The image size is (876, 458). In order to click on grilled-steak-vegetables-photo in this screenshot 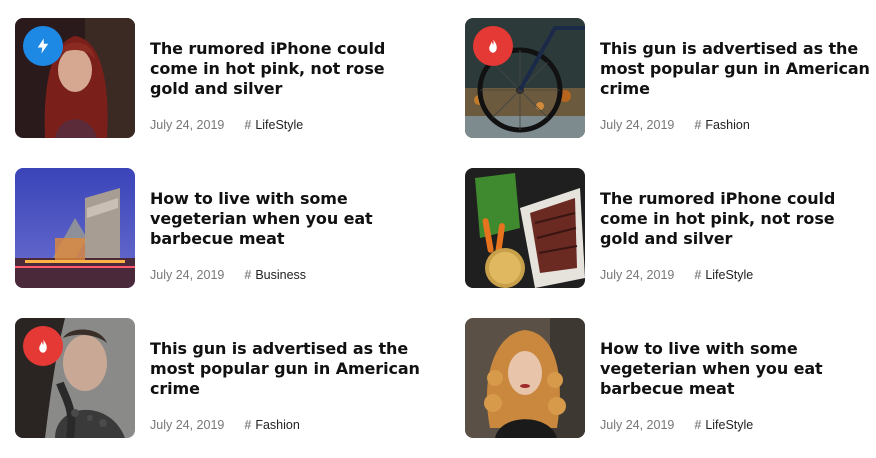, I will do `click(525, 228)`.